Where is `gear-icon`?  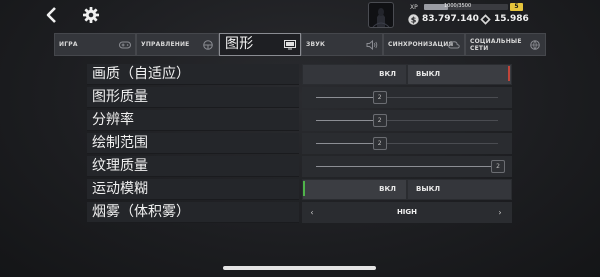 gear-icon is located at coordinates (91, 15).